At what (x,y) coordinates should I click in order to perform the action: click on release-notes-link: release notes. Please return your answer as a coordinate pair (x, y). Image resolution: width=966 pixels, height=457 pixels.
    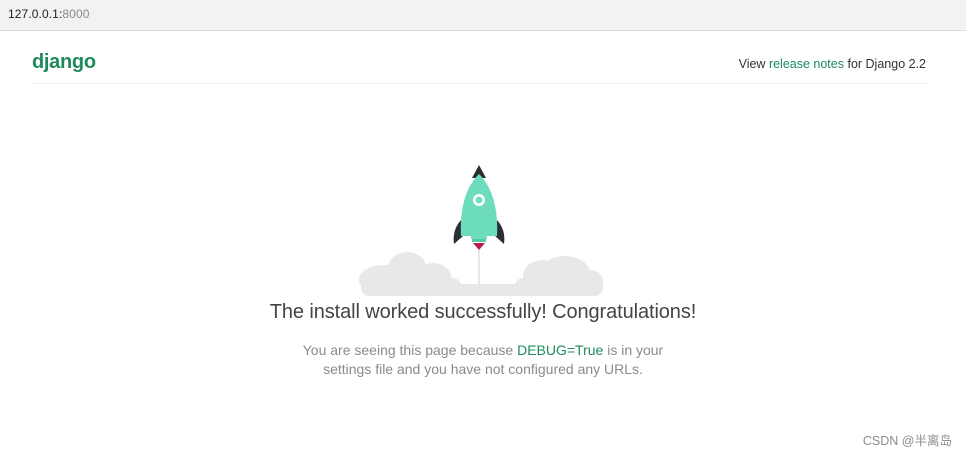
    Looking at the image, I should click on (806, 64).